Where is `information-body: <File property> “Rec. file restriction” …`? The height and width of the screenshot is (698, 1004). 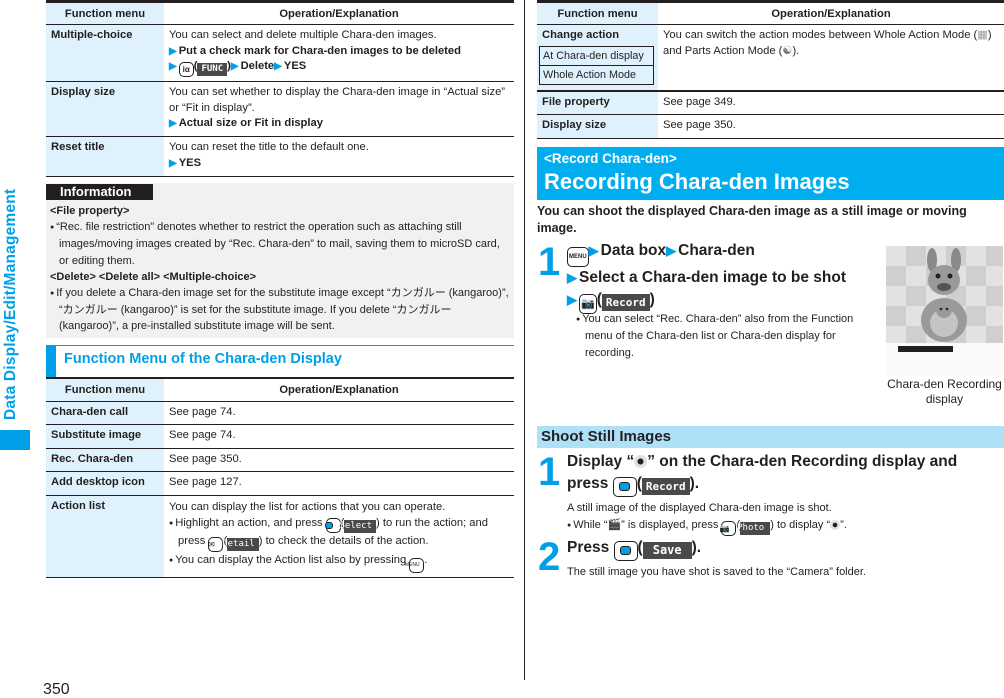 information-body: <File property> “Rec. file restriction” … is located at coordinates (281, 269).